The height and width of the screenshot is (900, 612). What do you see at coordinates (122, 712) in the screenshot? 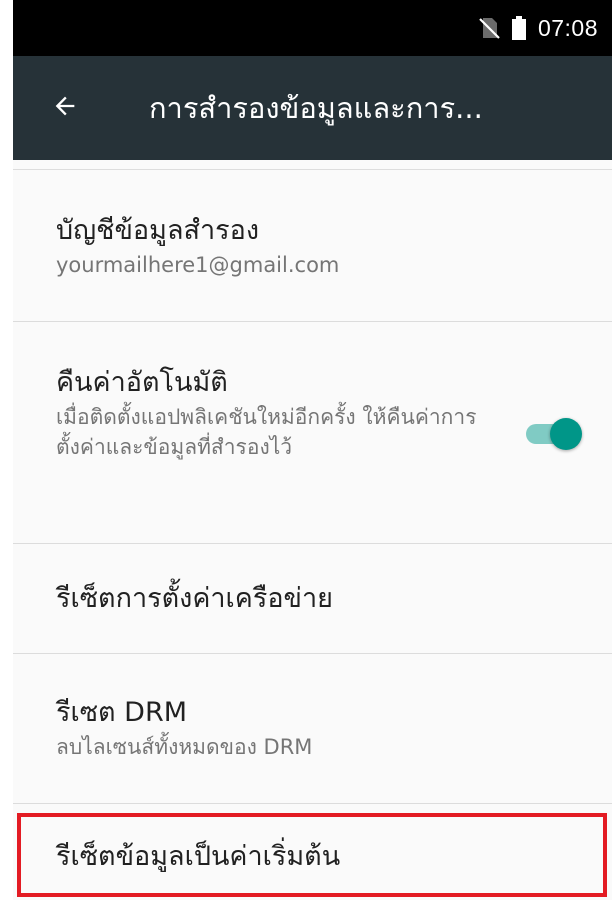
I see `drm-reset-title: รีเซต DRM` at bounding box center [122, 712].